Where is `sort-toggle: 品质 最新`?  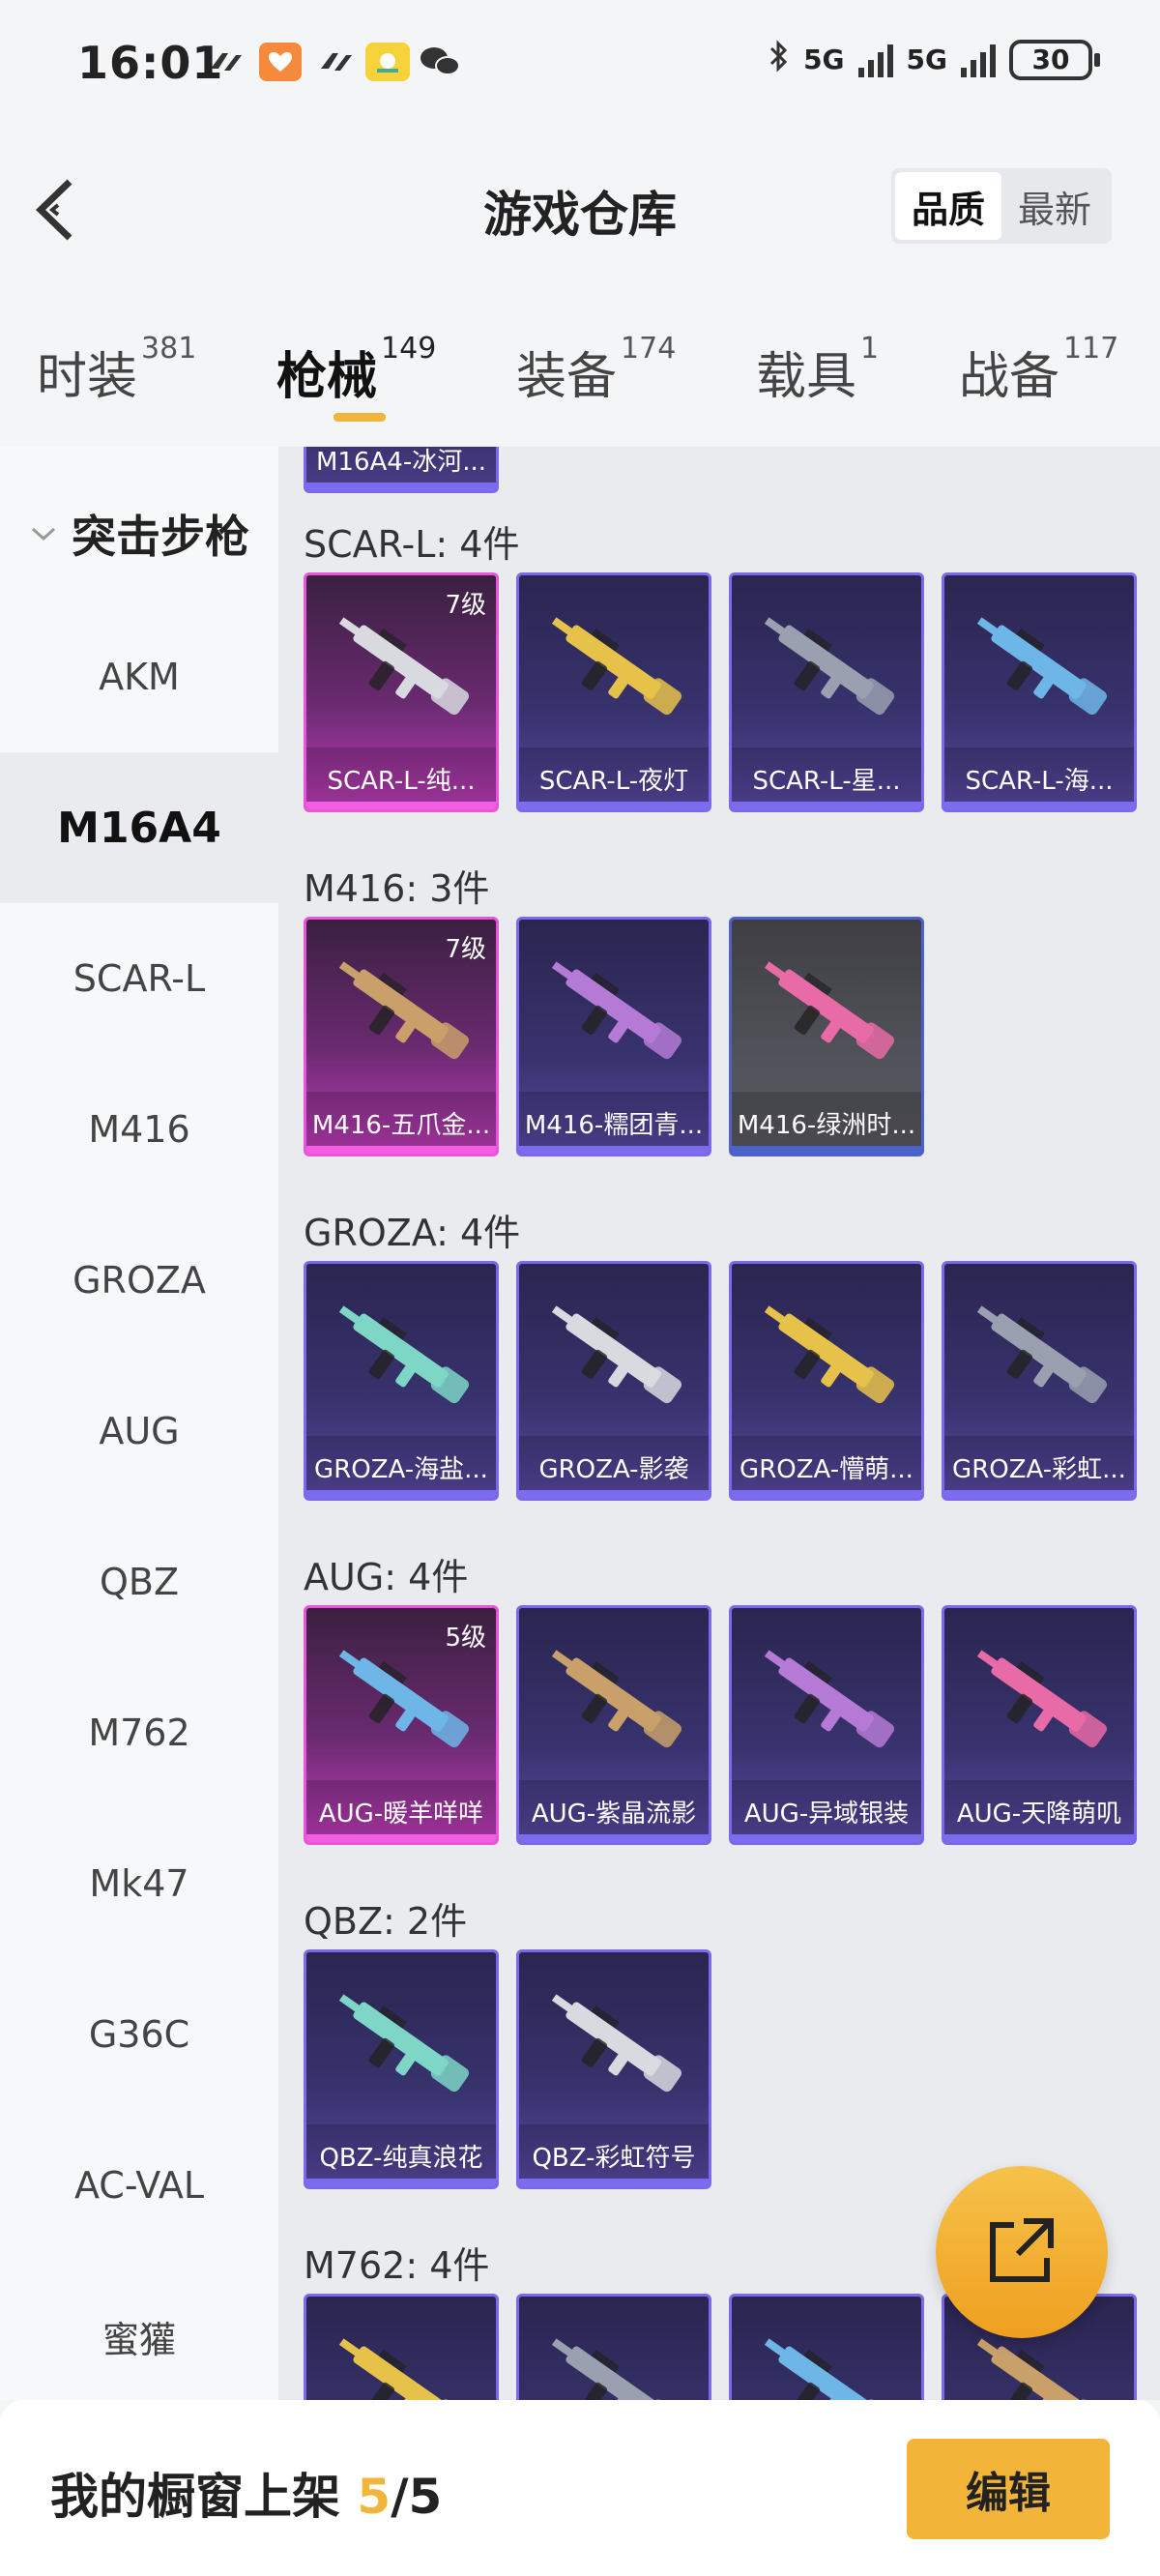 sort-toggle: 品质 最新 is located at coordinates (1001, 206).